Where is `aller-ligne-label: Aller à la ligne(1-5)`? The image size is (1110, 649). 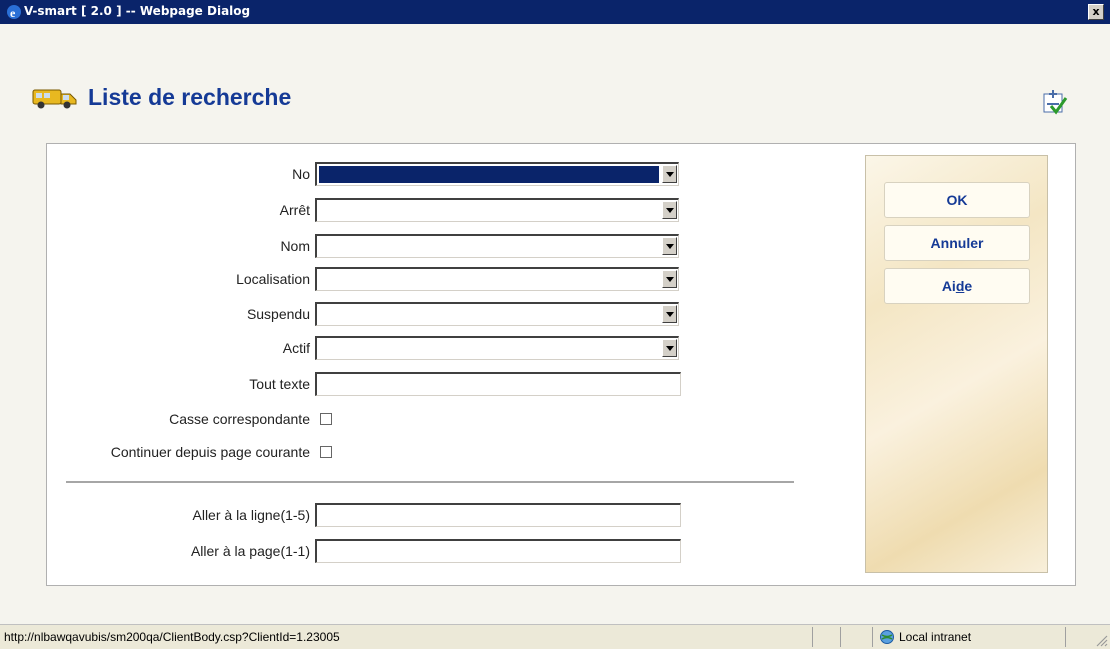
aller-ligne-label: Aller à la ligne(1-5) is located at coordinates (251, 515).